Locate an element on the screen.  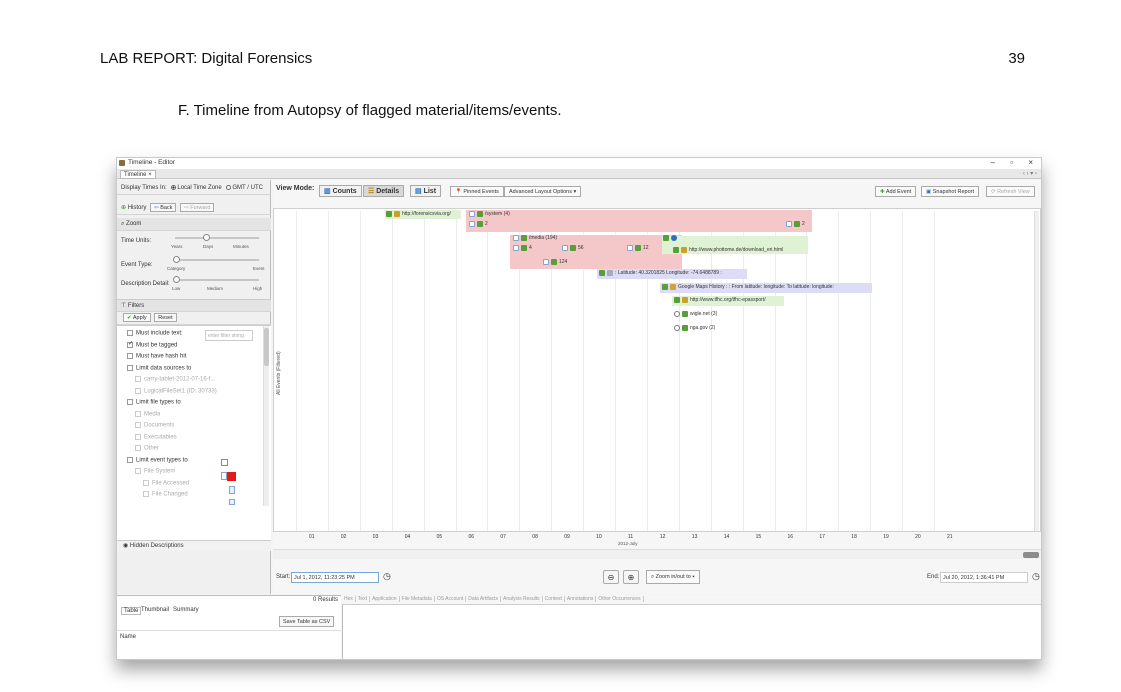
event-wigle: wigle.net (3) is located at coordinates (696, 314).